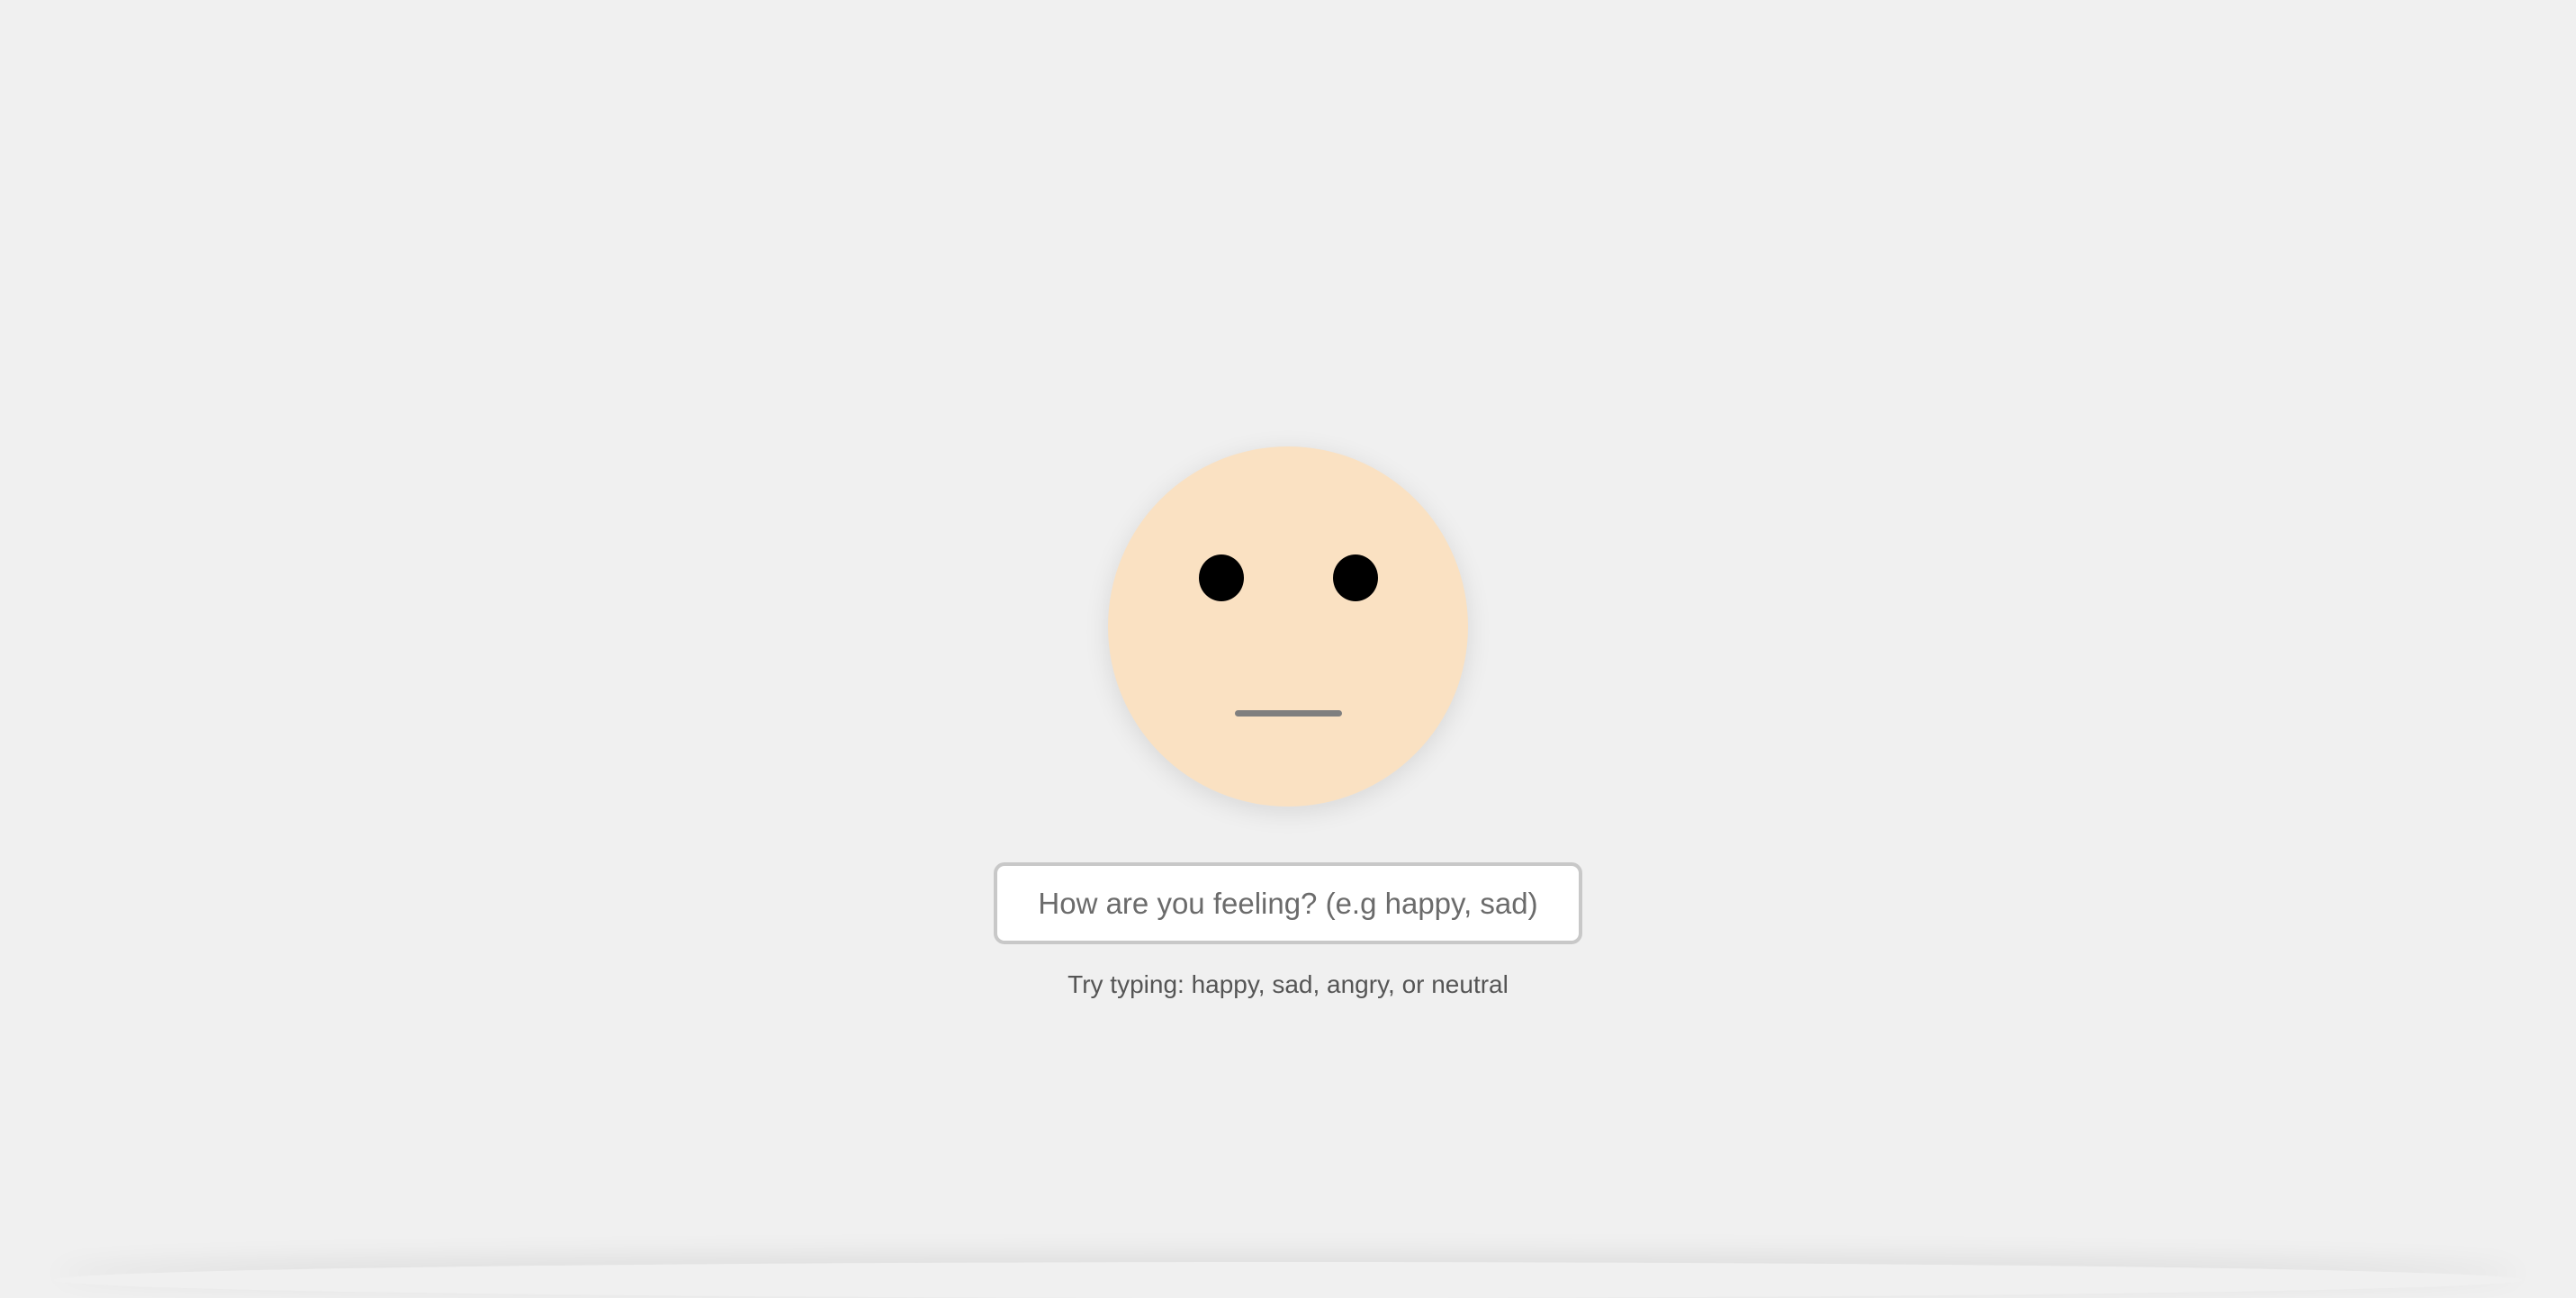 Image resolution: width=2576 pixels, height=1298 pixels. Describe the element at coordinates (1355, 577) in the screenshot. I see `right-eye` at that location.